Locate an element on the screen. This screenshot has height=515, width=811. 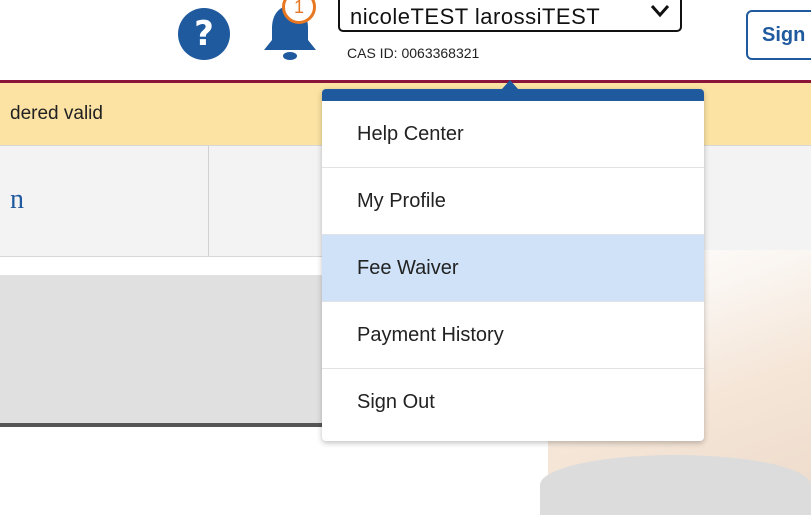
menu-item-label: Fee Waiver is located at coordinates (408, 268).